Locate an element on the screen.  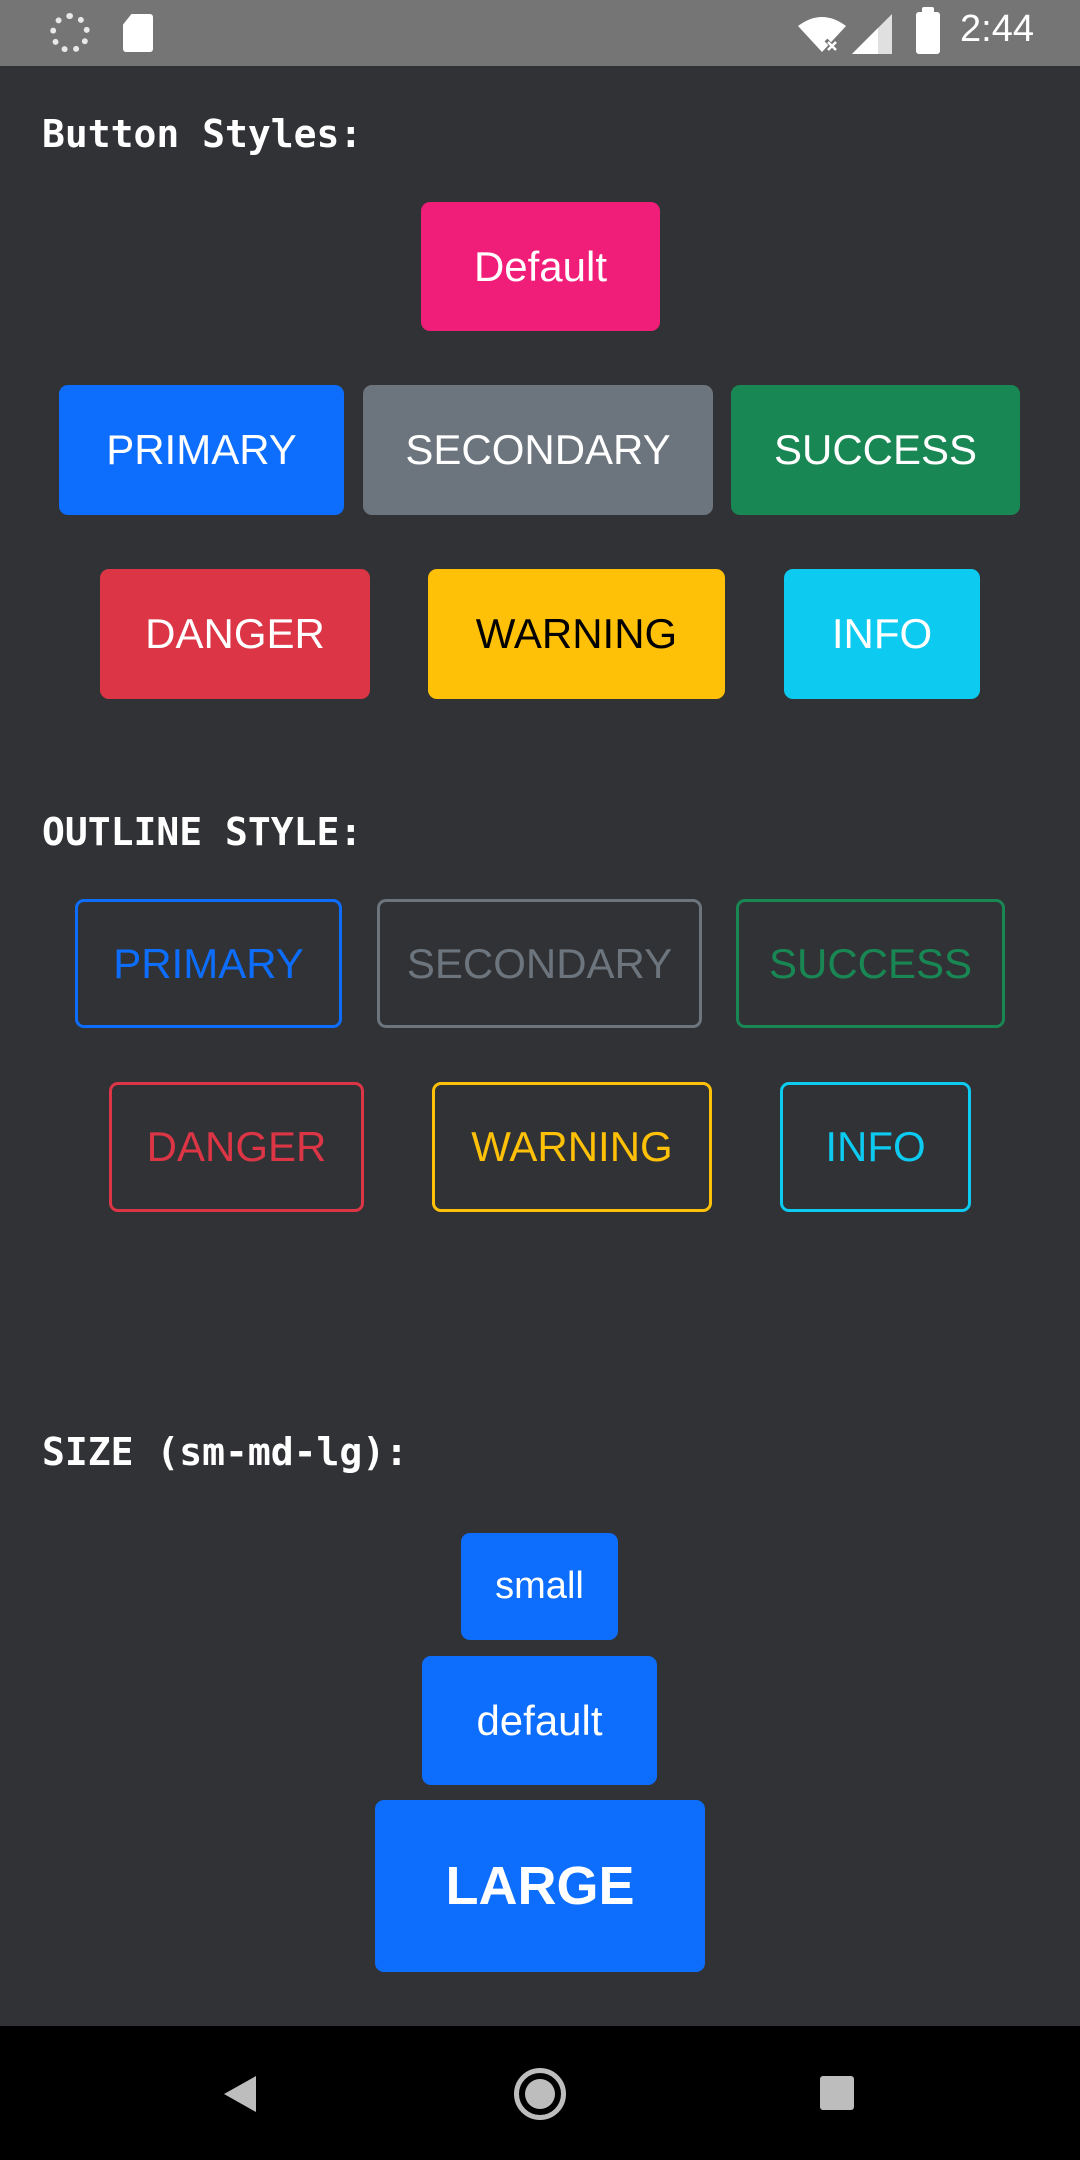
navigation-bar is located at coordinates (540, 2093).